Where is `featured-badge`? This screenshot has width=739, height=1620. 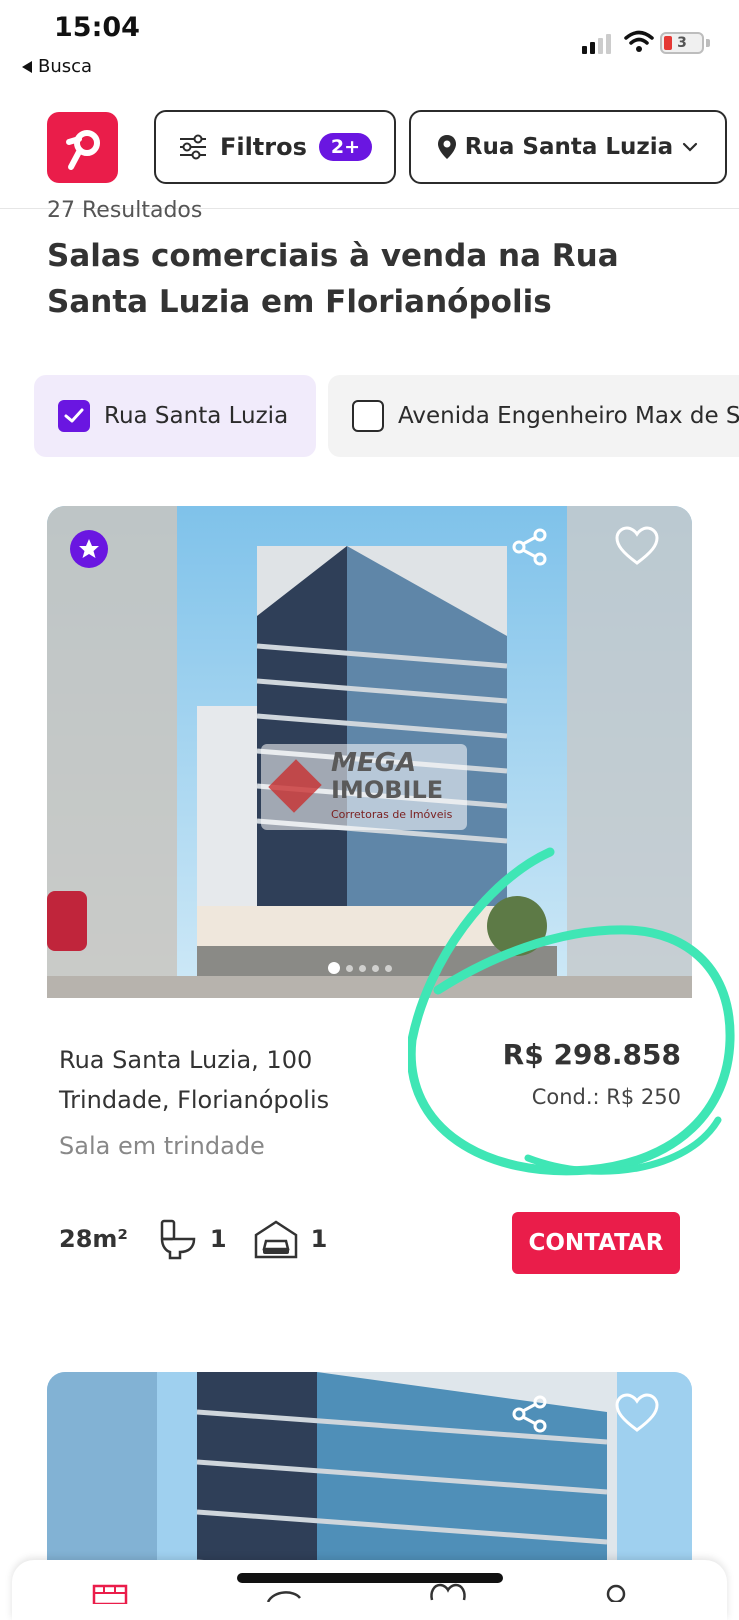 featured-badge is located at coordinates (89, 549).